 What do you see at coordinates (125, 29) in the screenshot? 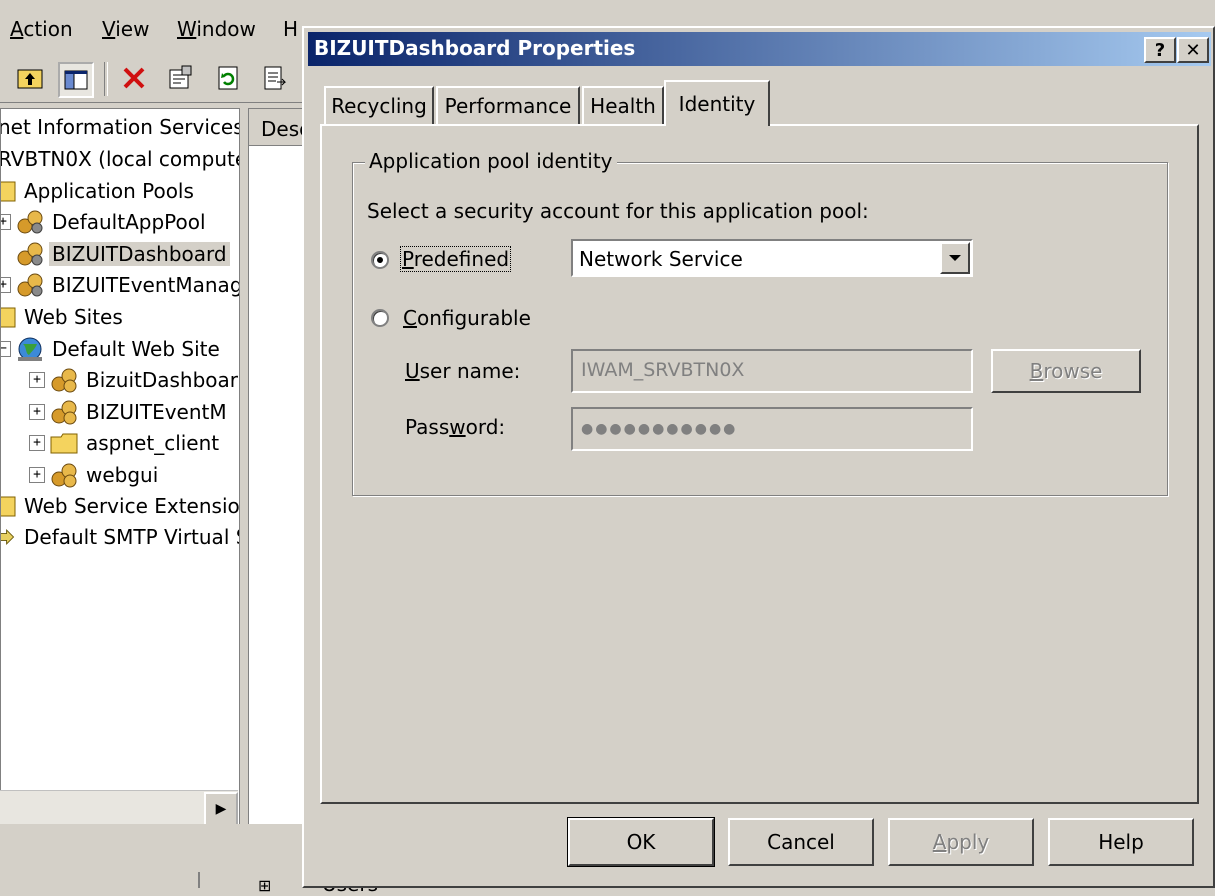
I see `menu-view: View` at bounding box center [125, 29].